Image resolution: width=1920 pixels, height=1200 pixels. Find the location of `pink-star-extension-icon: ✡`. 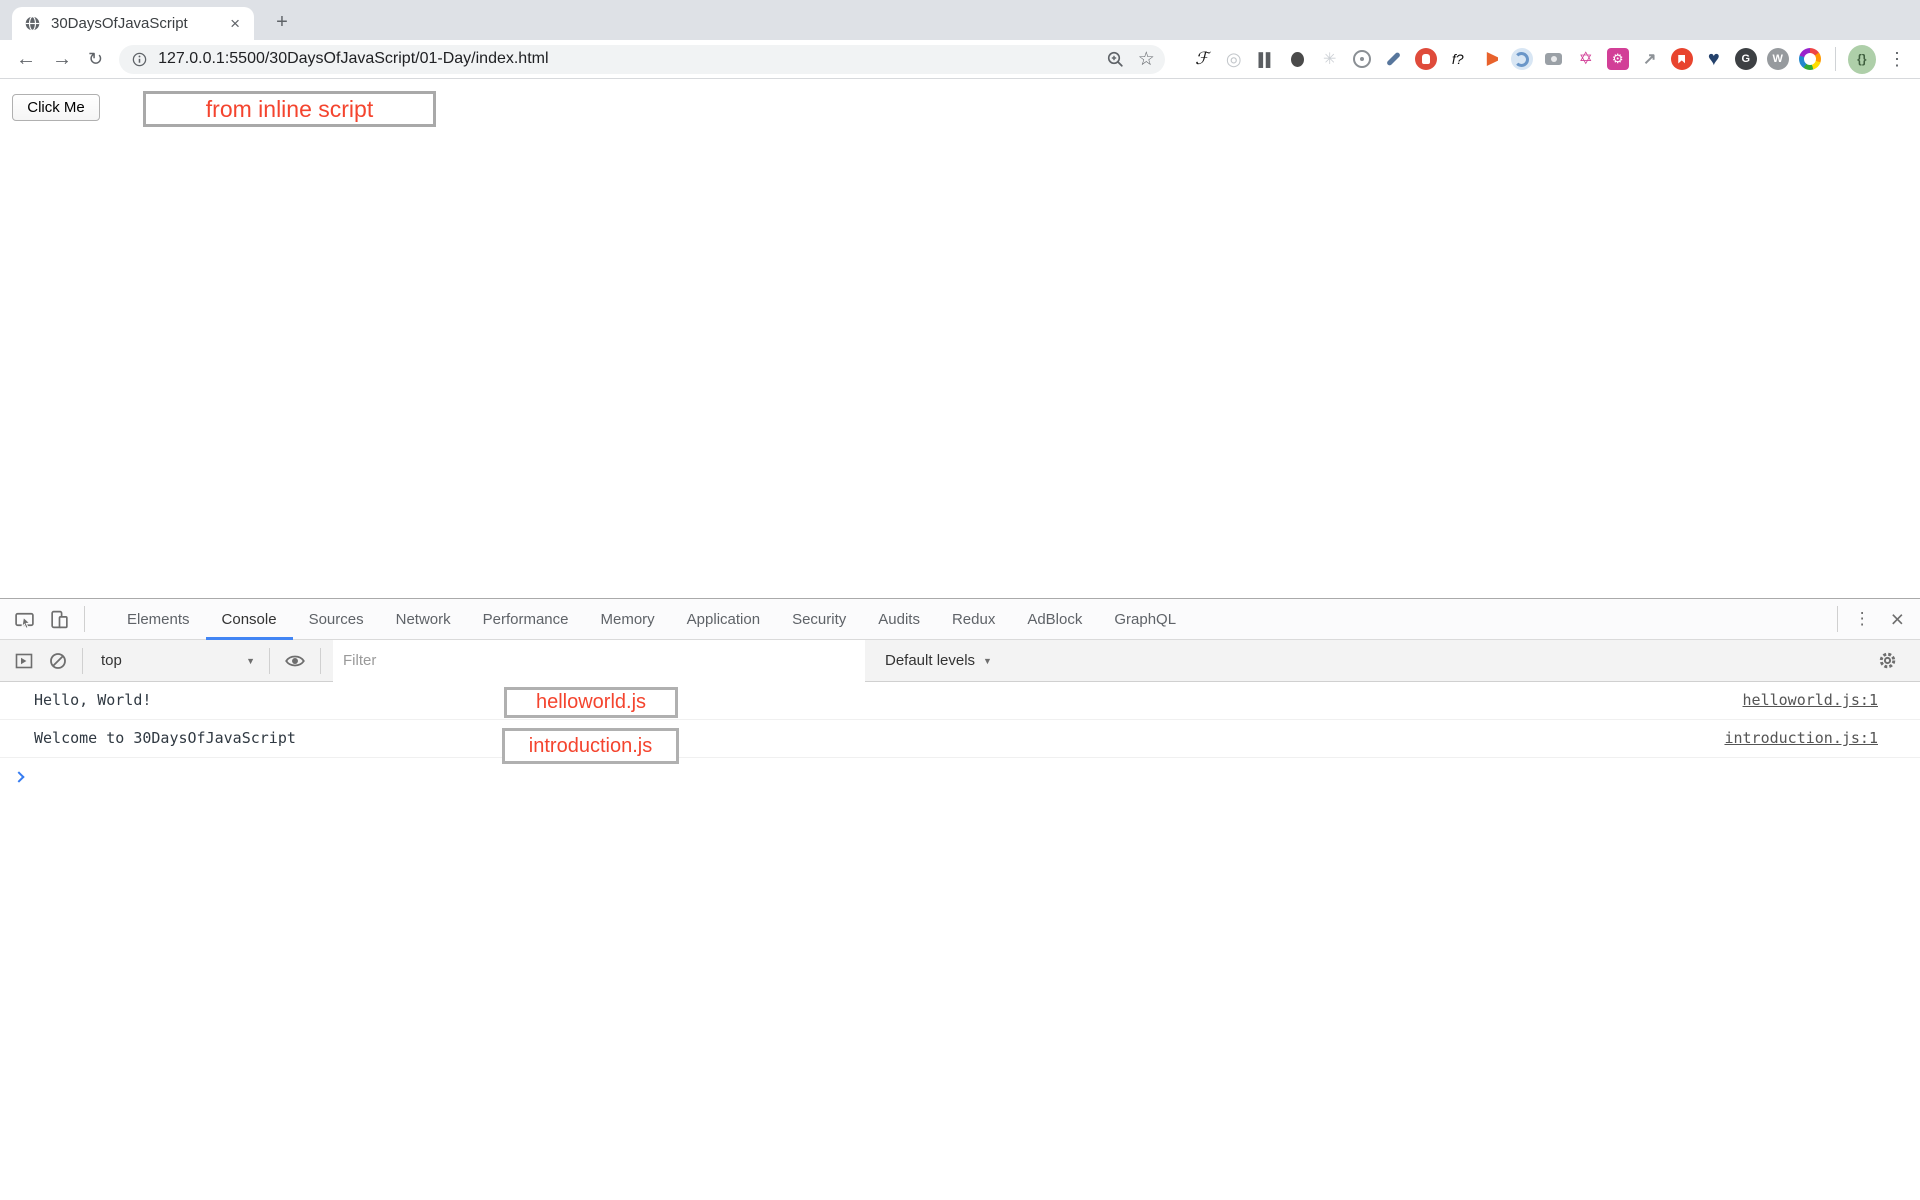

pink-star-extension-icon: ✡ is located at coordinates (1586, 59).